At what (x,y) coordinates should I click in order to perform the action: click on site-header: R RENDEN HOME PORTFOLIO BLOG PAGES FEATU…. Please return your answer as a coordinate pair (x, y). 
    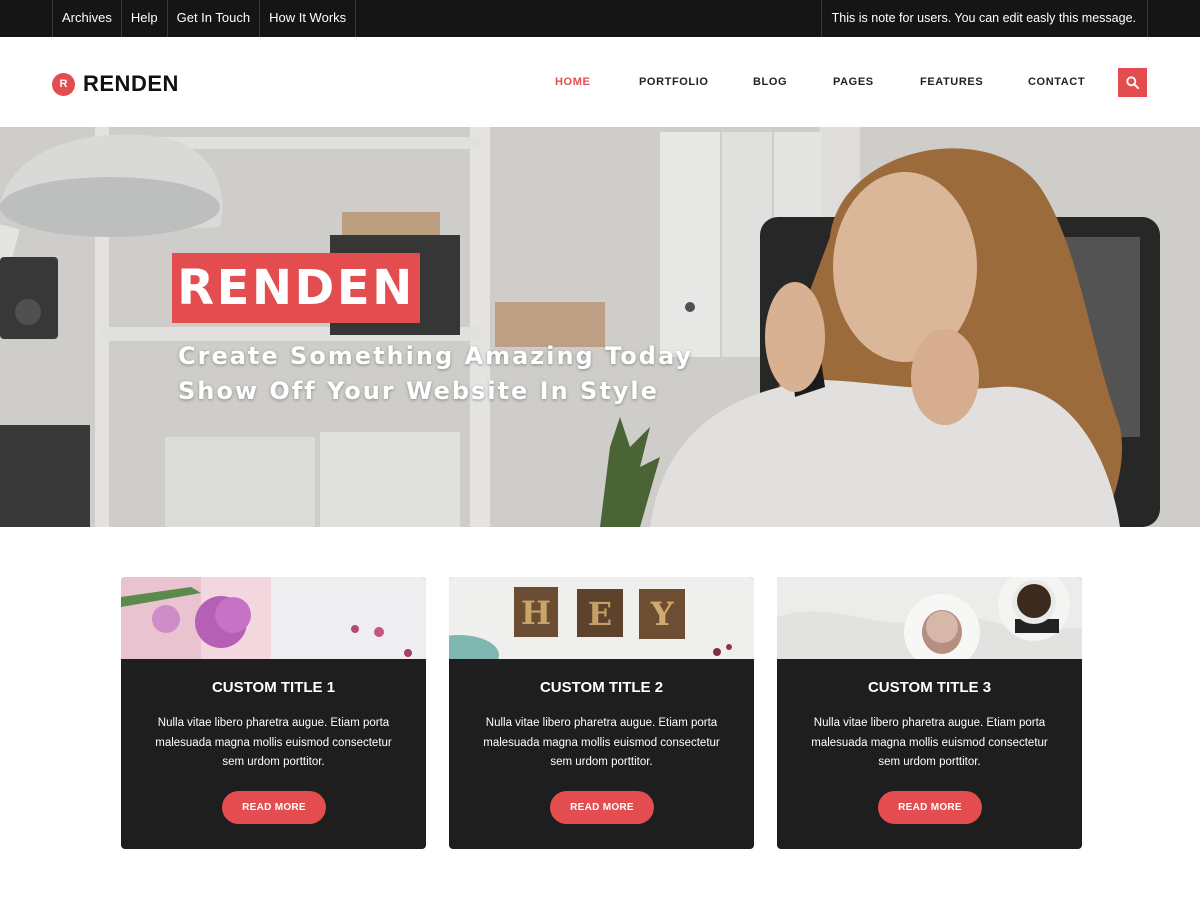
    Looking at the image, I should click on (600, 82).